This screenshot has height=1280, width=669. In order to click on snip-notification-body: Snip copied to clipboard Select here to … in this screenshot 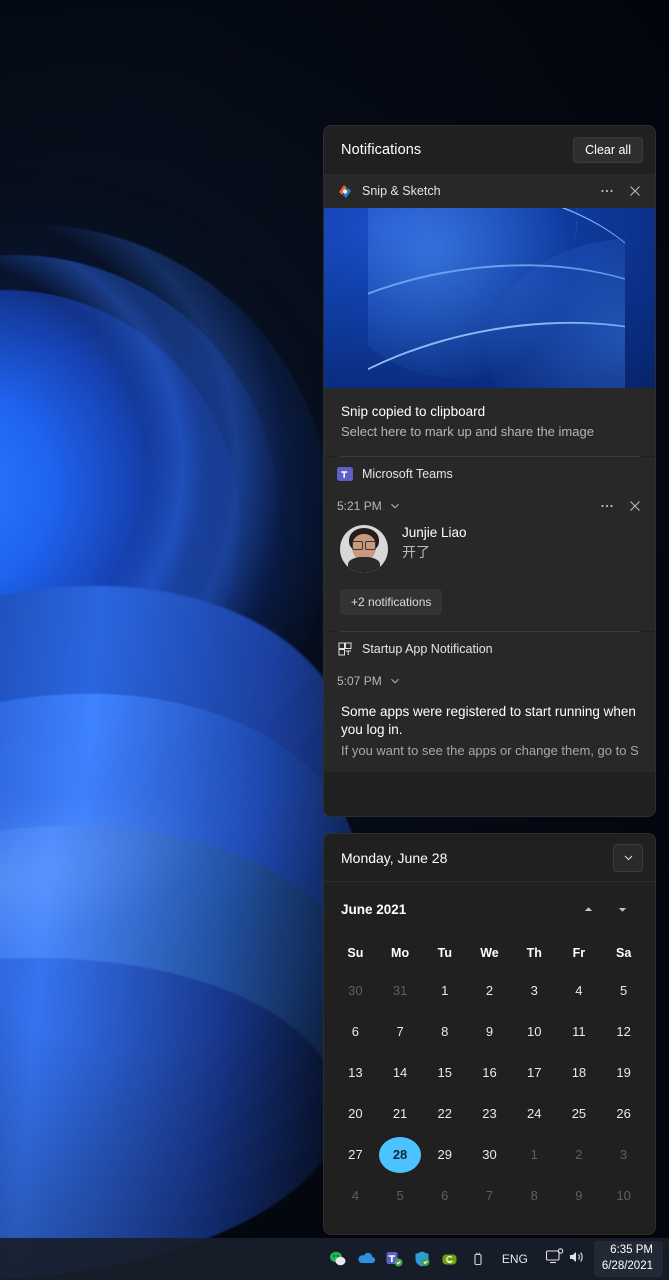, I will do `click(489, 422)`.